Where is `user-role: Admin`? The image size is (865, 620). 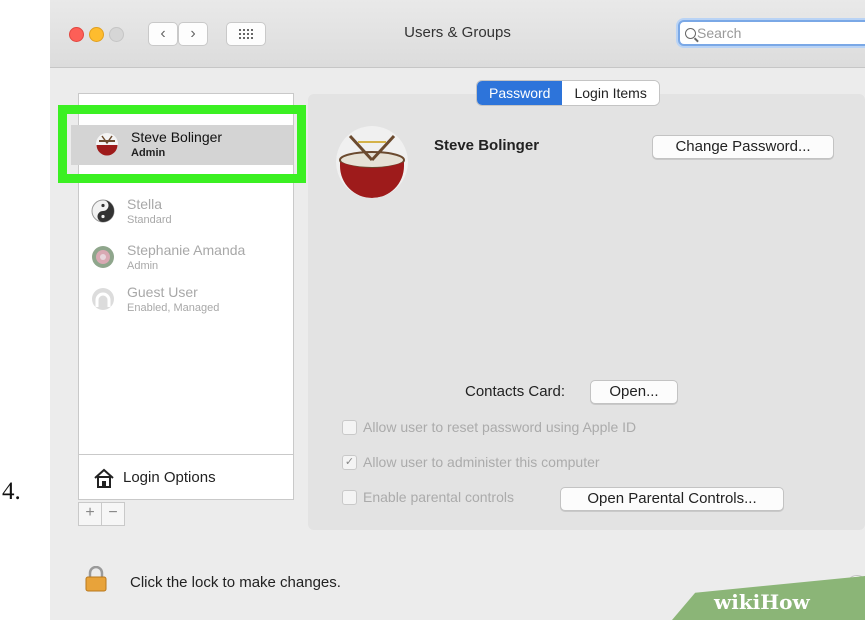 user-role: Admin is located at coordinates (143, 266).